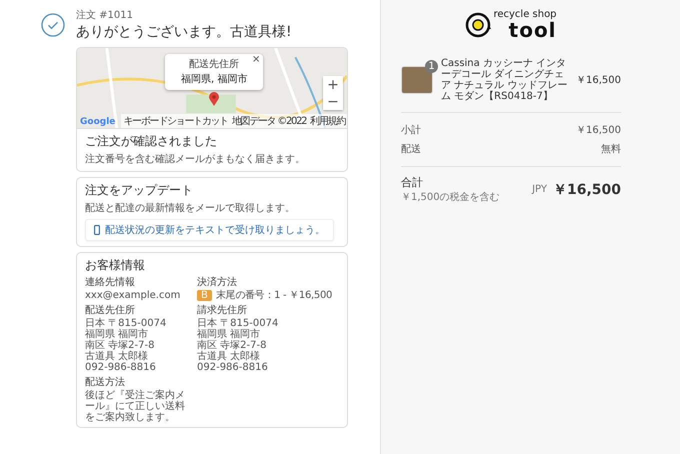 This screenshot has width=680, height=454. Describe the element at coordinates (411, 149) in the screenshot. I see `summary-label: 配送` at that location.